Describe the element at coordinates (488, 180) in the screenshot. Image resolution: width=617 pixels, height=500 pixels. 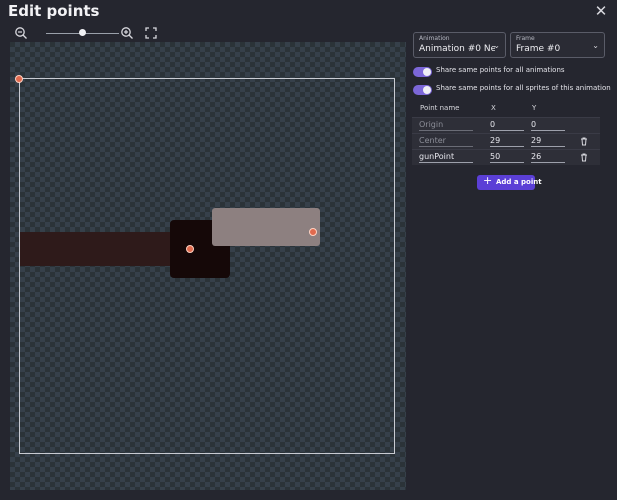
I see `plus-icon: +` at that location.